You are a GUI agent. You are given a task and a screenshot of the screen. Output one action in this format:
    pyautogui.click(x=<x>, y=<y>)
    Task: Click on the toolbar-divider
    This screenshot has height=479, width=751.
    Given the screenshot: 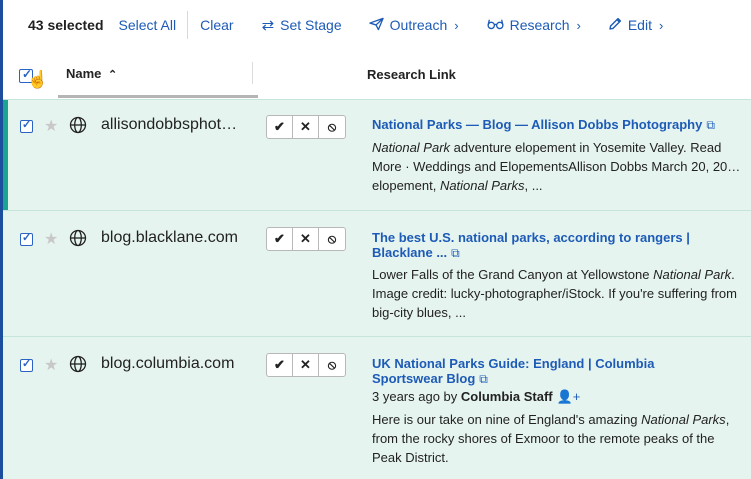 What is the action you would take?
    pyautogui.click(x=188, y=25)
    